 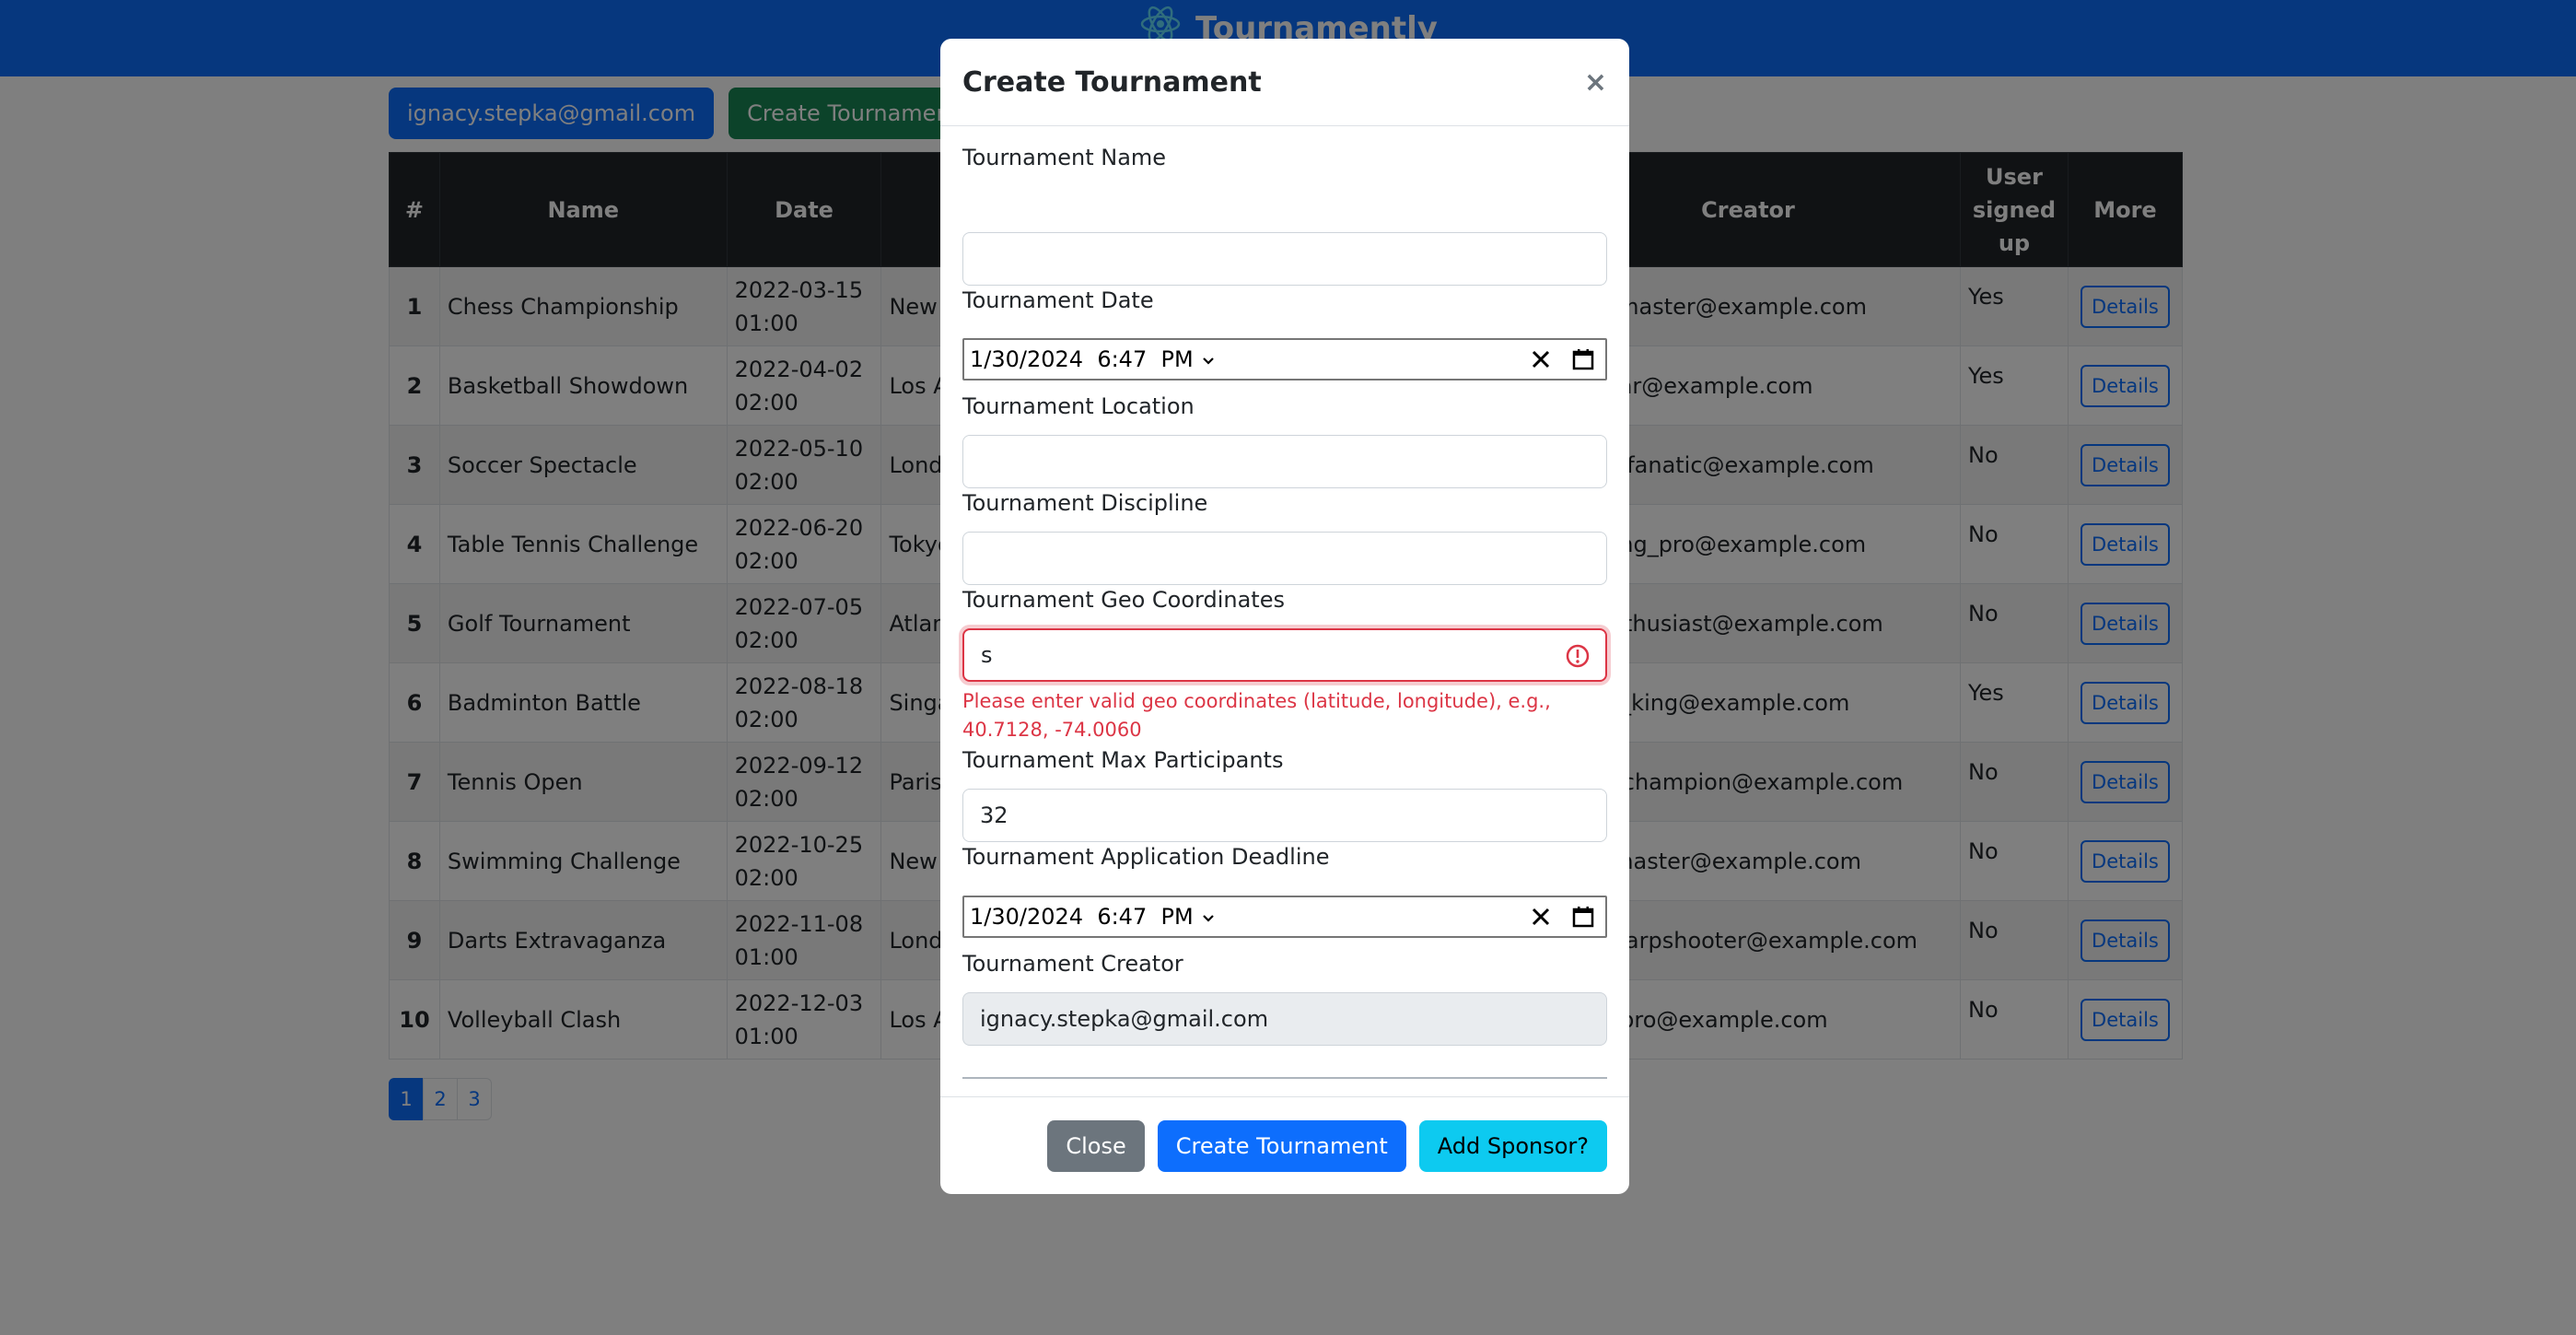 What do you see at coordinates (1124, 1019) in the screenshot?
I see `tournament-creator-value: ignacy.stepka@gmail.com` at bounding box center [1124, 1019].